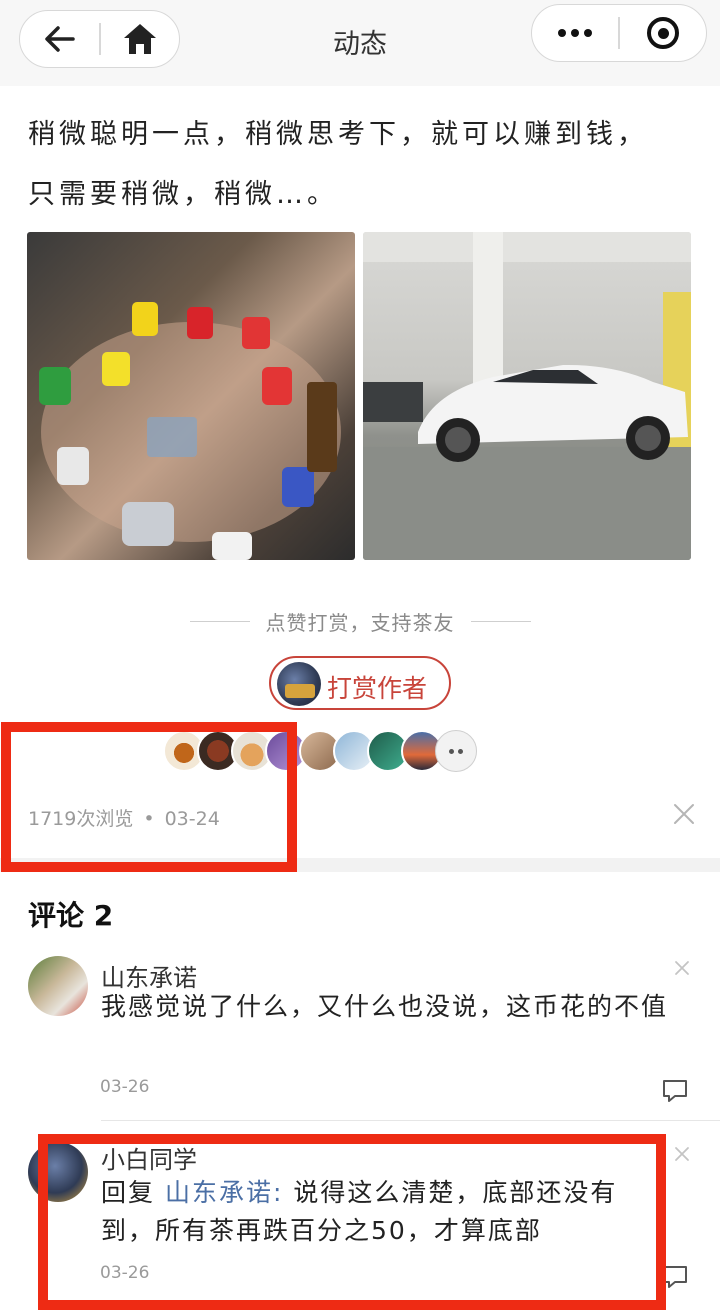 The image size is (720, 1315). What do you see at coordinates (71, 915) in the screenshot?
I see `comments-title: 评论 2` at bounding box center [71, 915].